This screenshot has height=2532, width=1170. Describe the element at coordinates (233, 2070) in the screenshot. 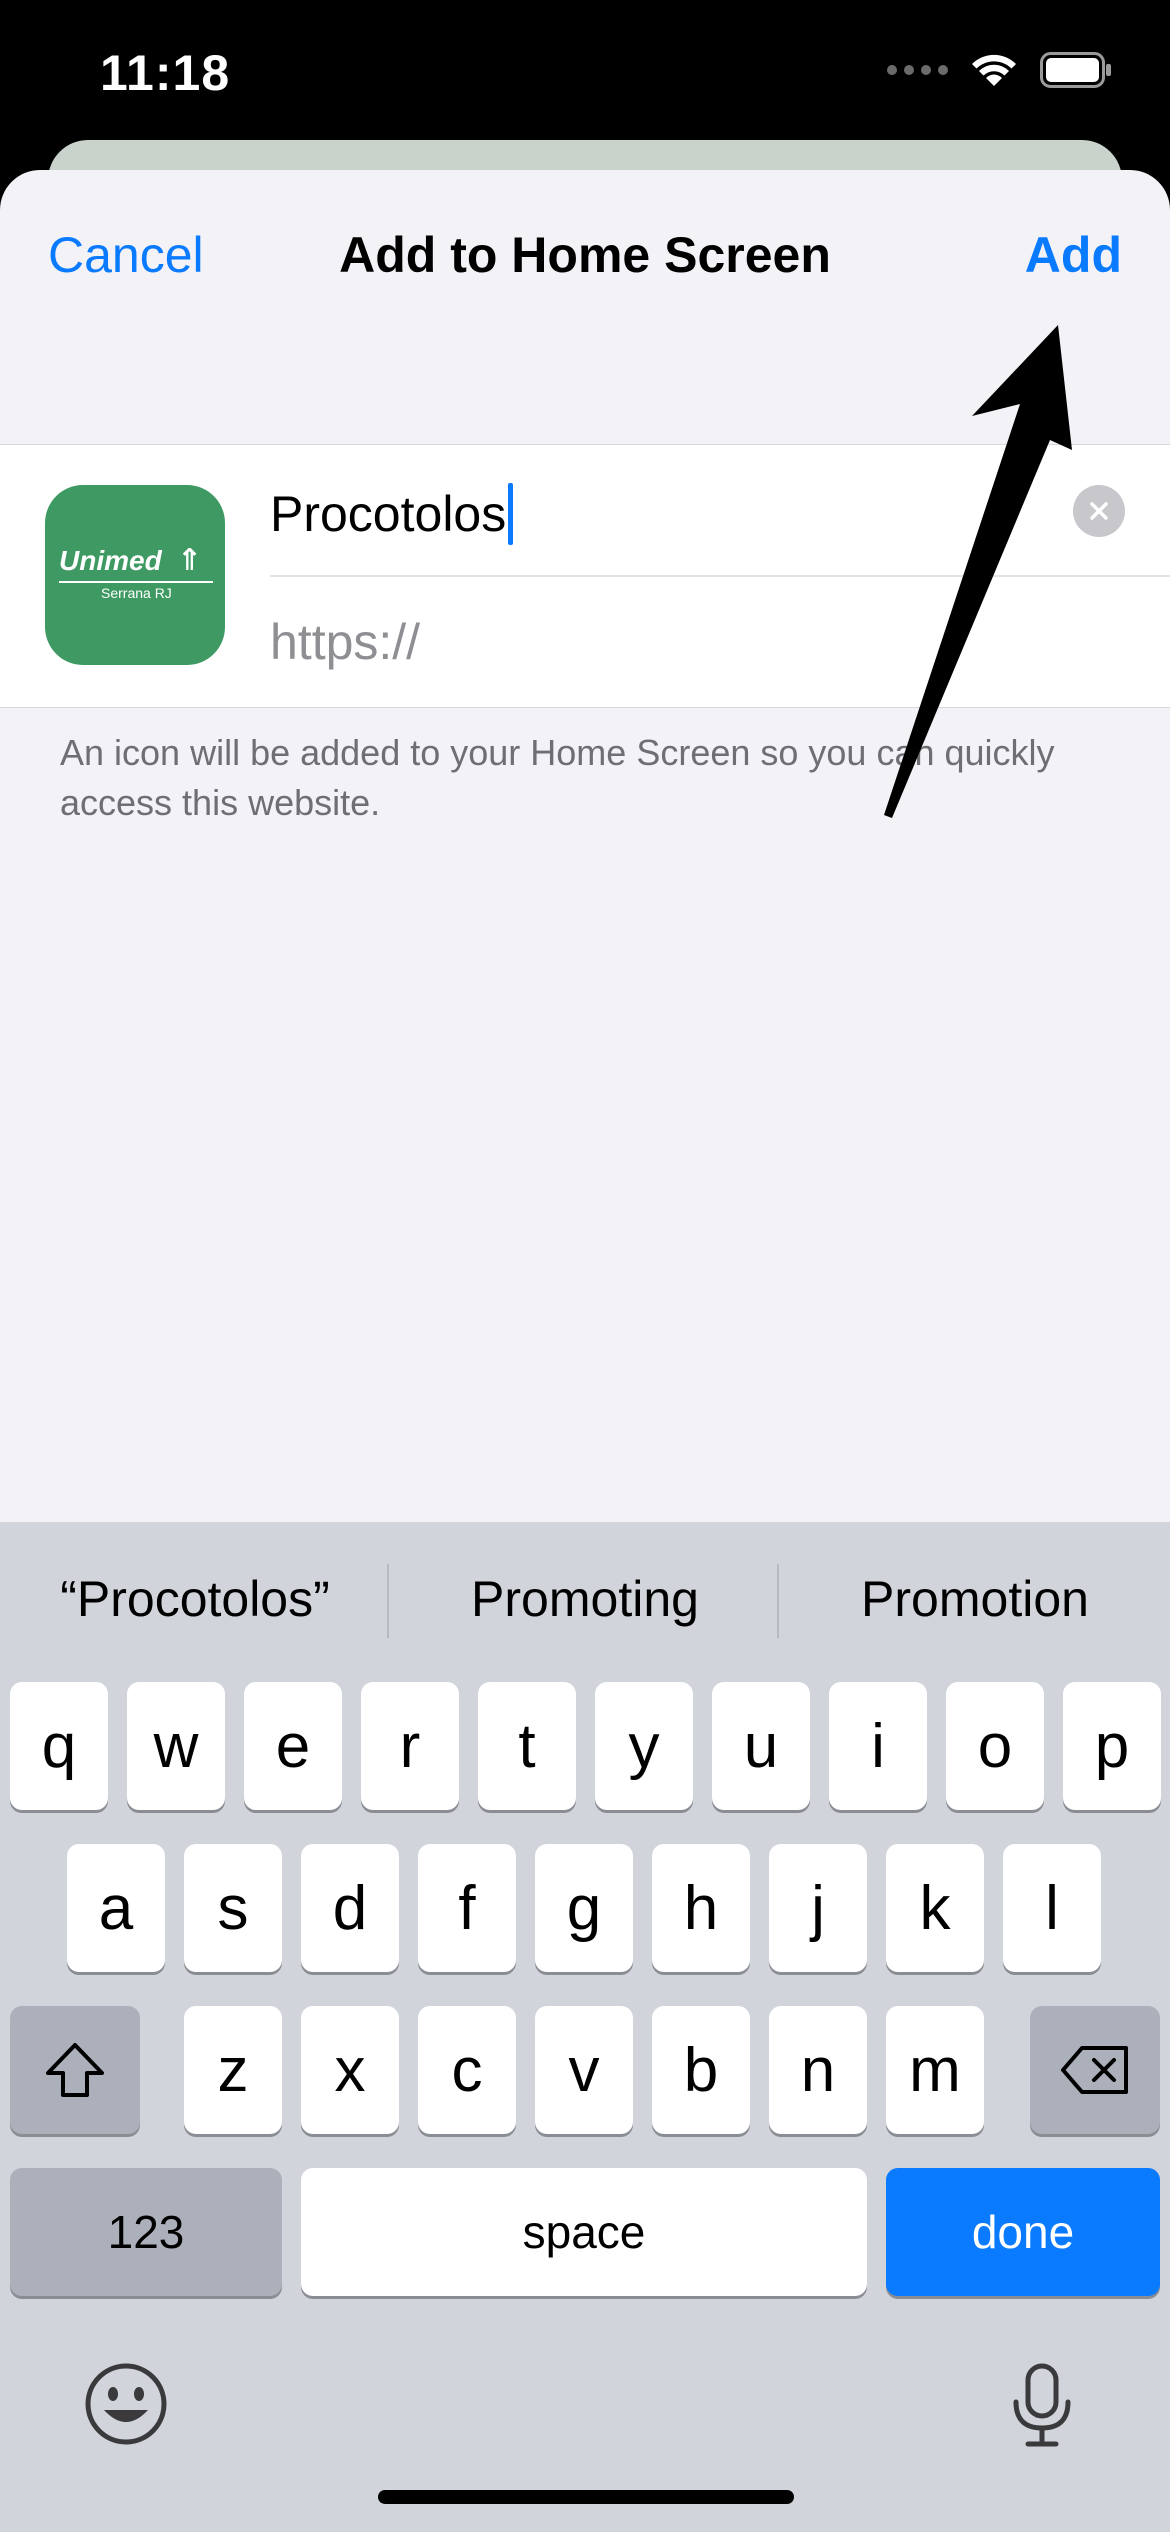

I see `key-z: z` at that location.